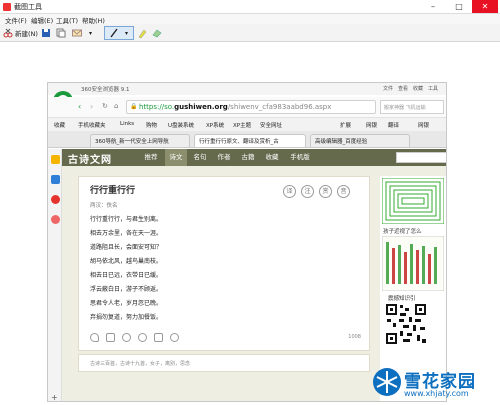  What do you see at coordinates (54, 397) in the screenshot?
I see `sidebar-add-button: +` at bounding box center [54, 397].